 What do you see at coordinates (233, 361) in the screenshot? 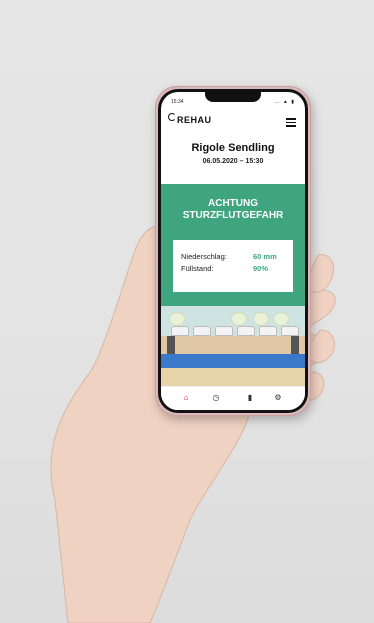
I see `water-level` at bounding box center [233, 361].